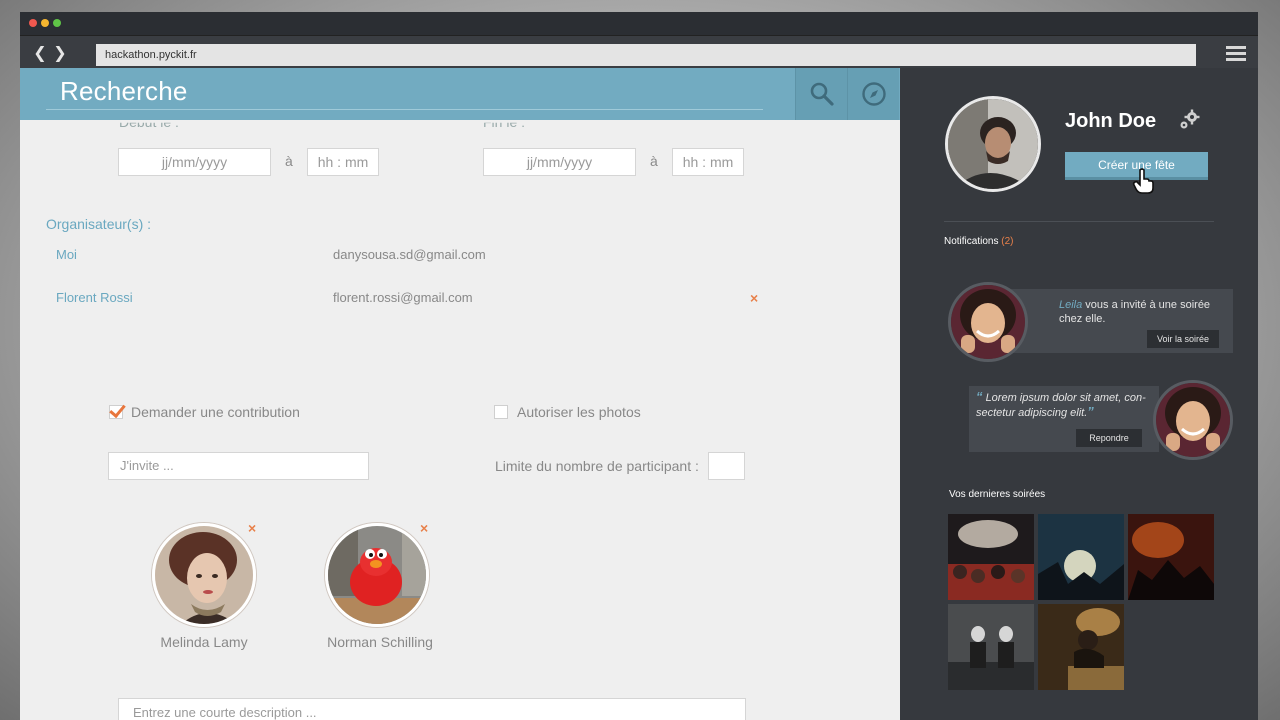 The height and width of the screenshot is (720, 1280). Describe the element at coordinates (979, 241) in the screenshot. I see `notifications-label: Notifications (2)` at that location.